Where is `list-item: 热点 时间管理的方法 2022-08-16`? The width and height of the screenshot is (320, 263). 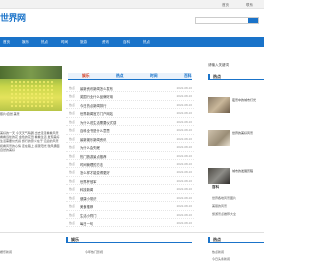 list-item: 热点 时间管理的方法 2022-08-16 is located at coordinates (130, 164).